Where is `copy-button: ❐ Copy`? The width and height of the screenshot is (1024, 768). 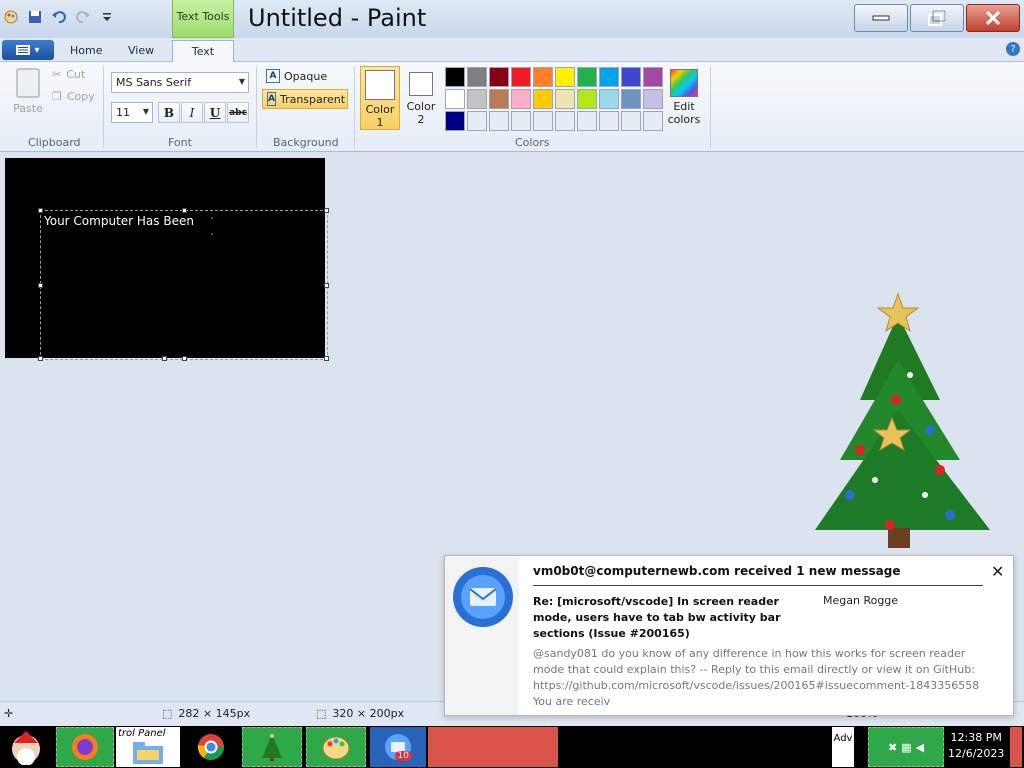 copy-button: ❐ Copy is located at coordinates (73, 96).